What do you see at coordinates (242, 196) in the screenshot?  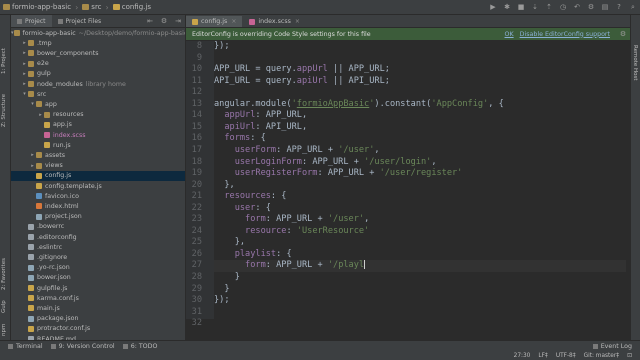 I see `code-token: resources` at bounding box center [242, 196].